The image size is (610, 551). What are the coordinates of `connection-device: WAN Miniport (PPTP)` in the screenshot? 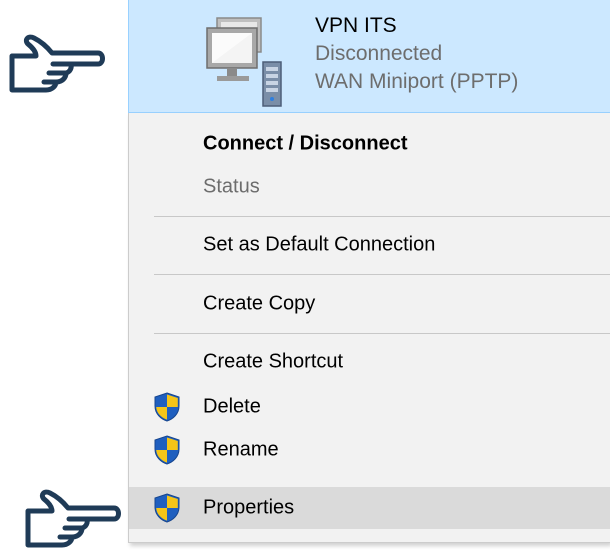 It's located at (417, 81).